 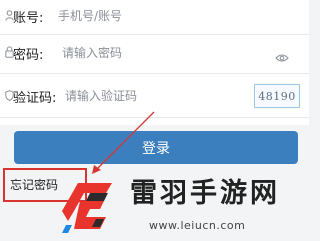 What do you see at coordinates (28, 55) in the screenshot?
I see `password-label: 密码:` at bounding box center [28, 55].